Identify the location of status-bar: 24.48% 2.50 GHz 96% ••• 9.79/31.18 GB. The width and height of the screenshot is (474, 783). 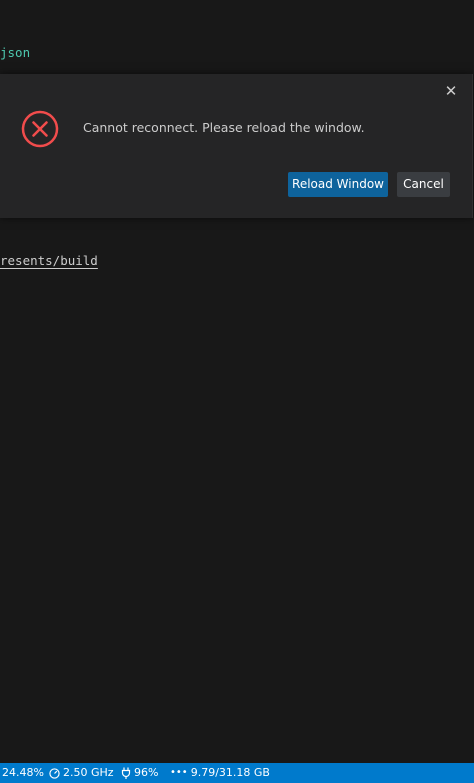
(237, 773).